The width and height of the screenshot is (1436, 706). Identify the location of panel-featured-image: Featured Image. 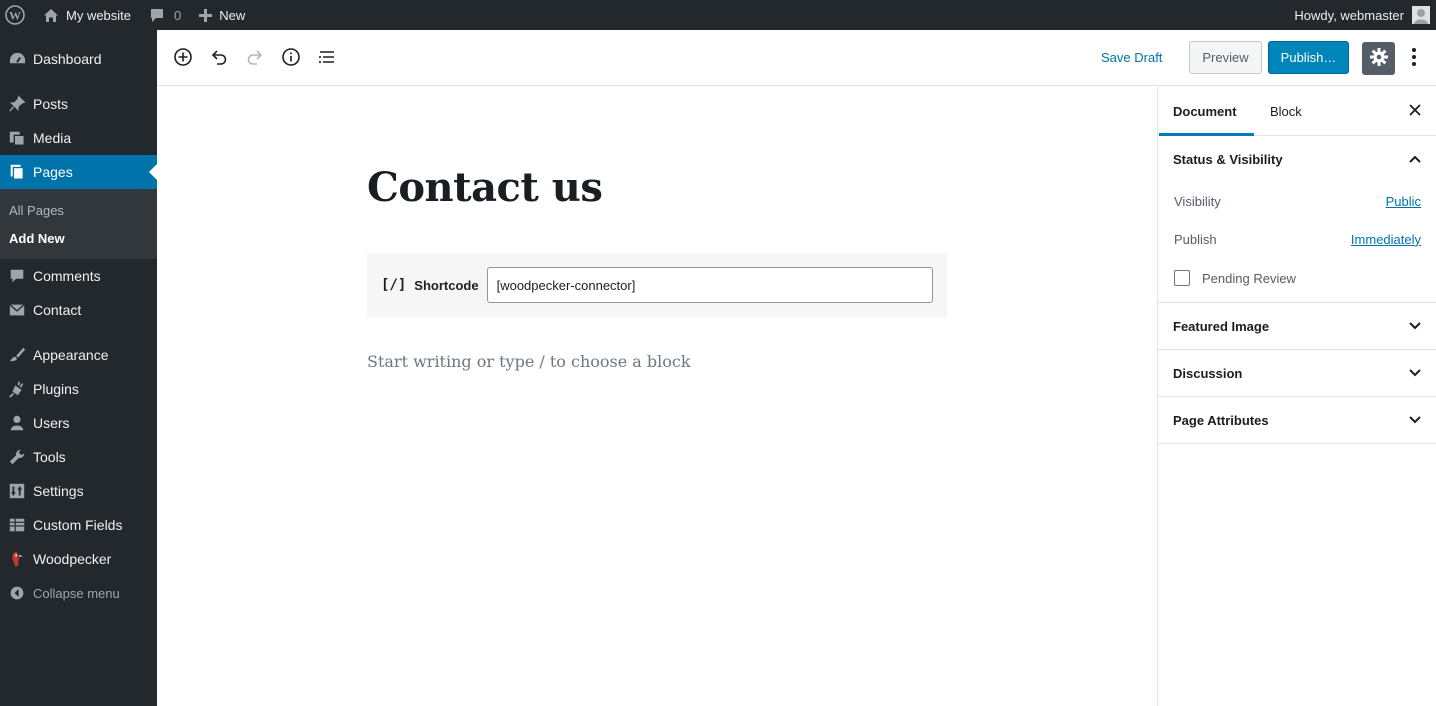
(1297, 326).